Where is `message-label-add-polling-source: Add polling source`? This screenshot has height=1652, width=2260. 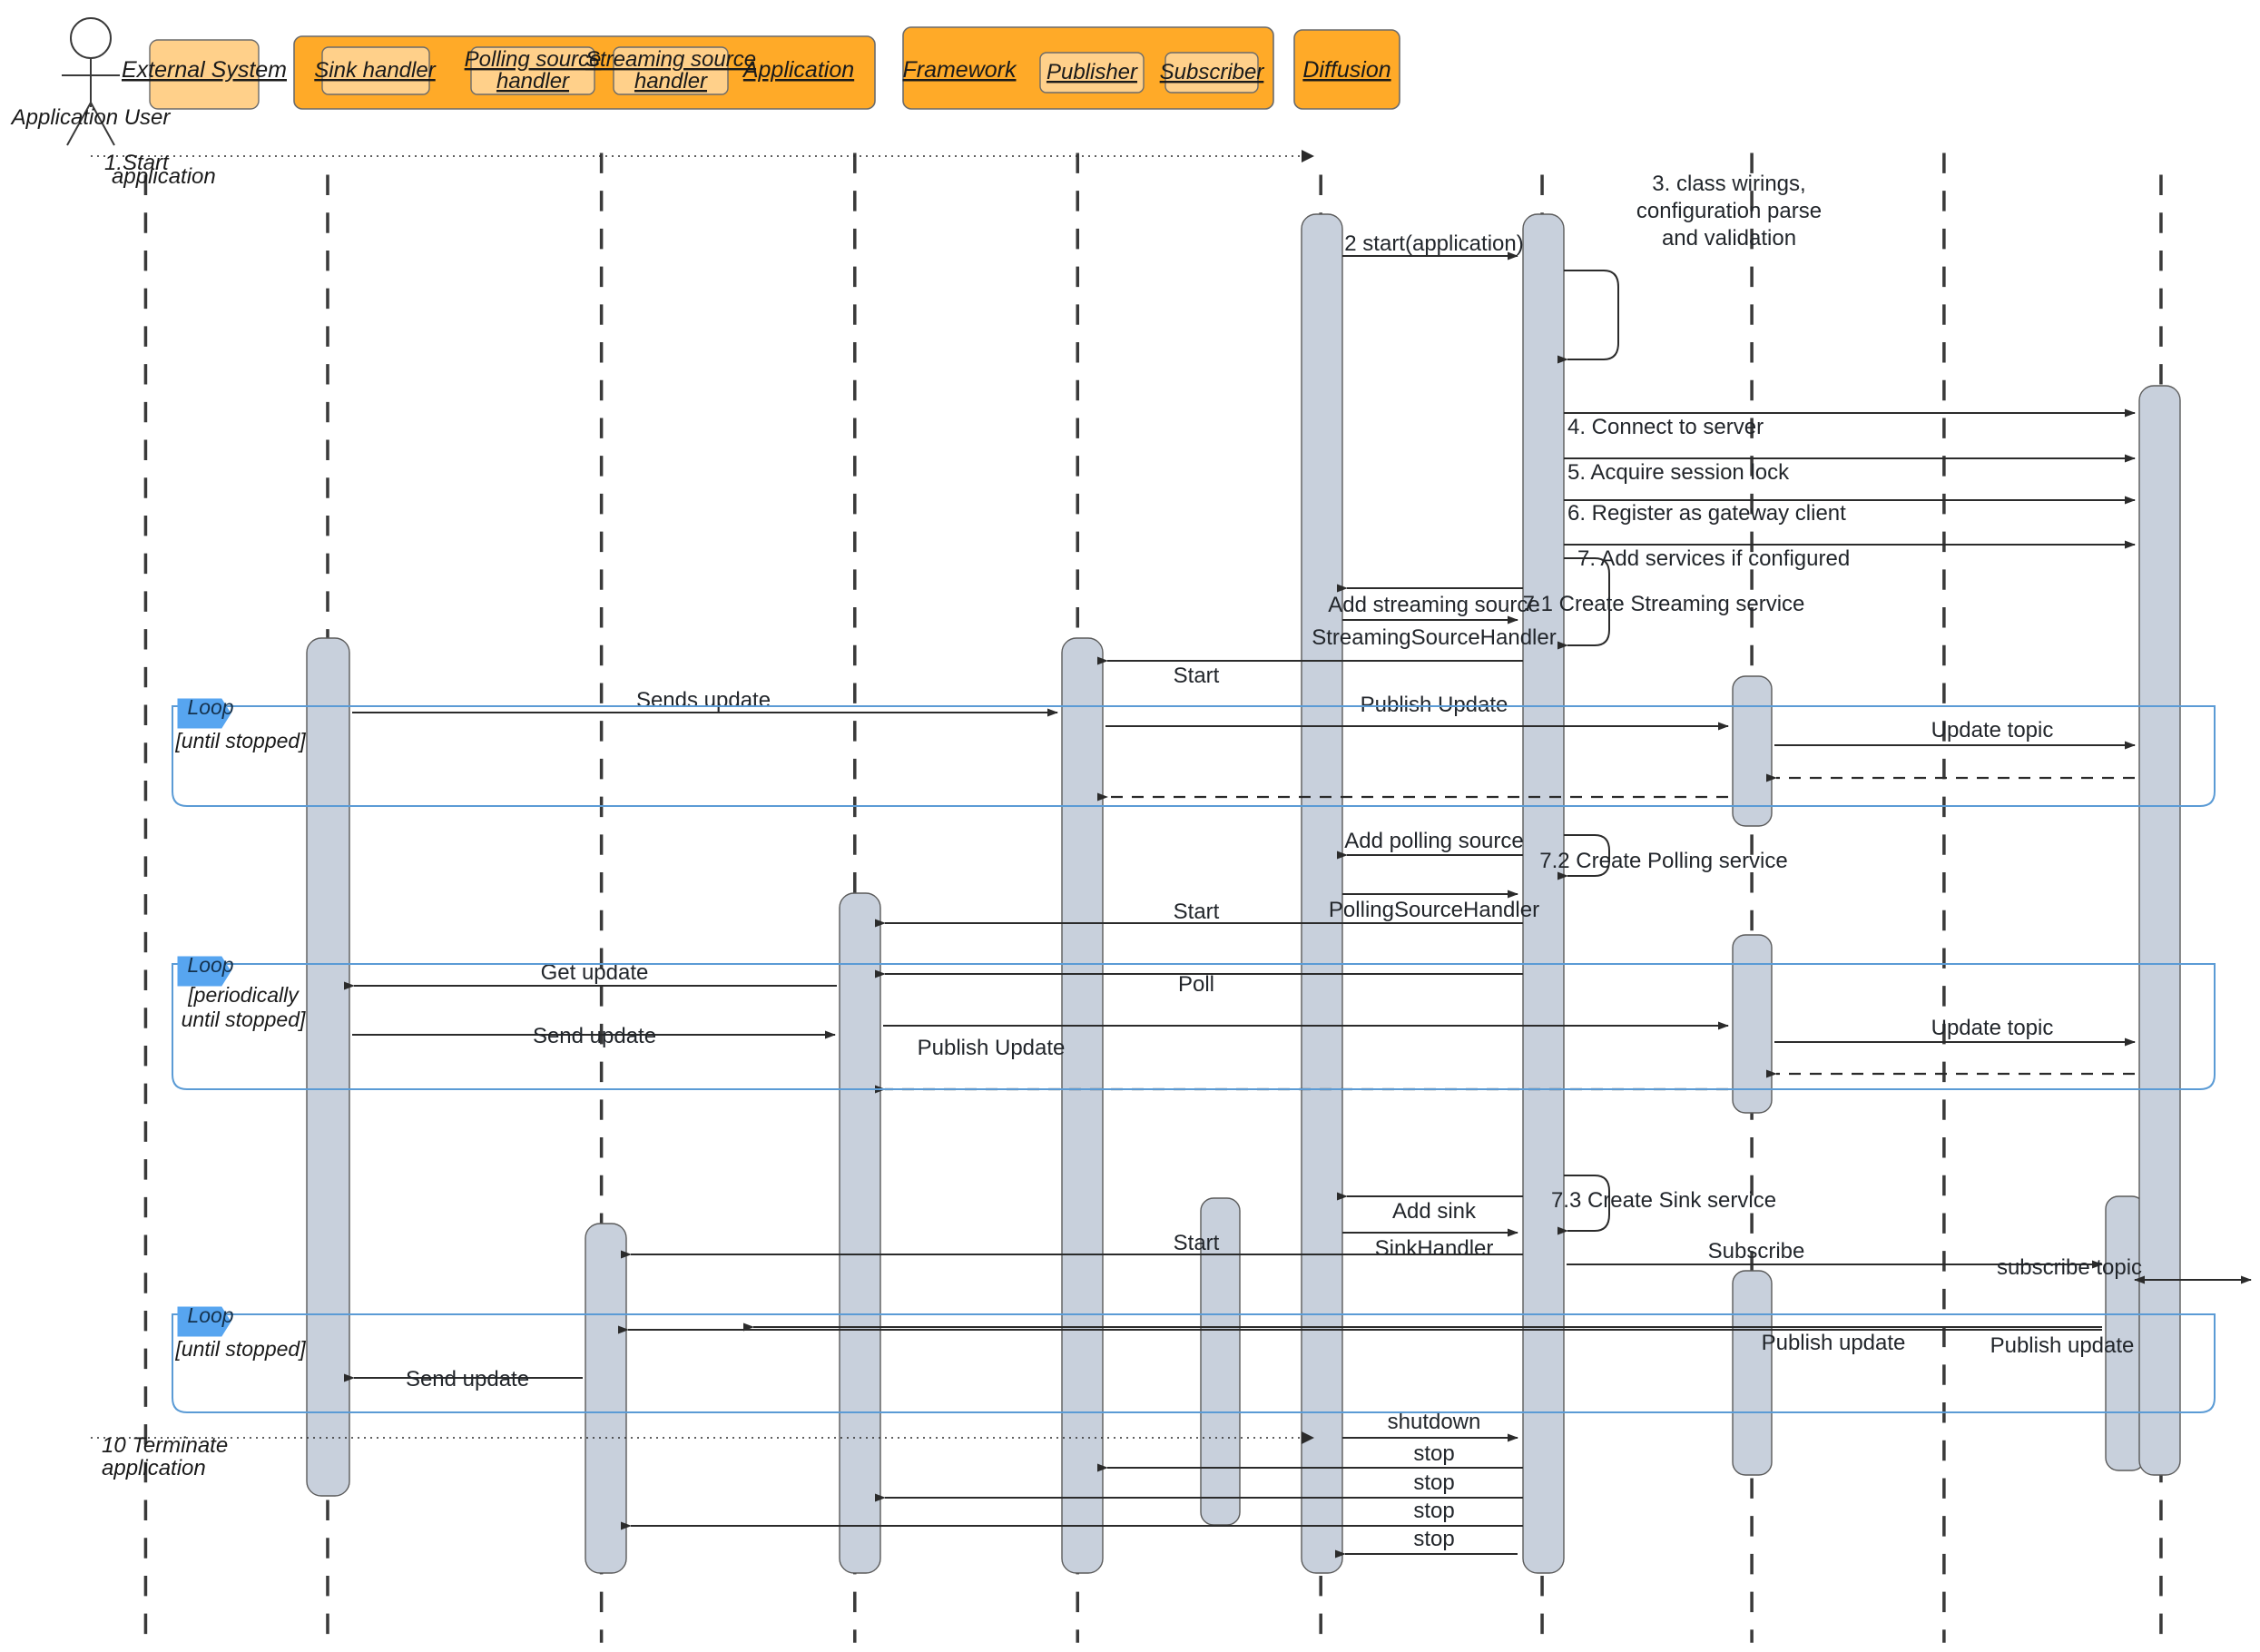 message-label-add-polling-source: Add polling source is located at coordinates (1433, 841).